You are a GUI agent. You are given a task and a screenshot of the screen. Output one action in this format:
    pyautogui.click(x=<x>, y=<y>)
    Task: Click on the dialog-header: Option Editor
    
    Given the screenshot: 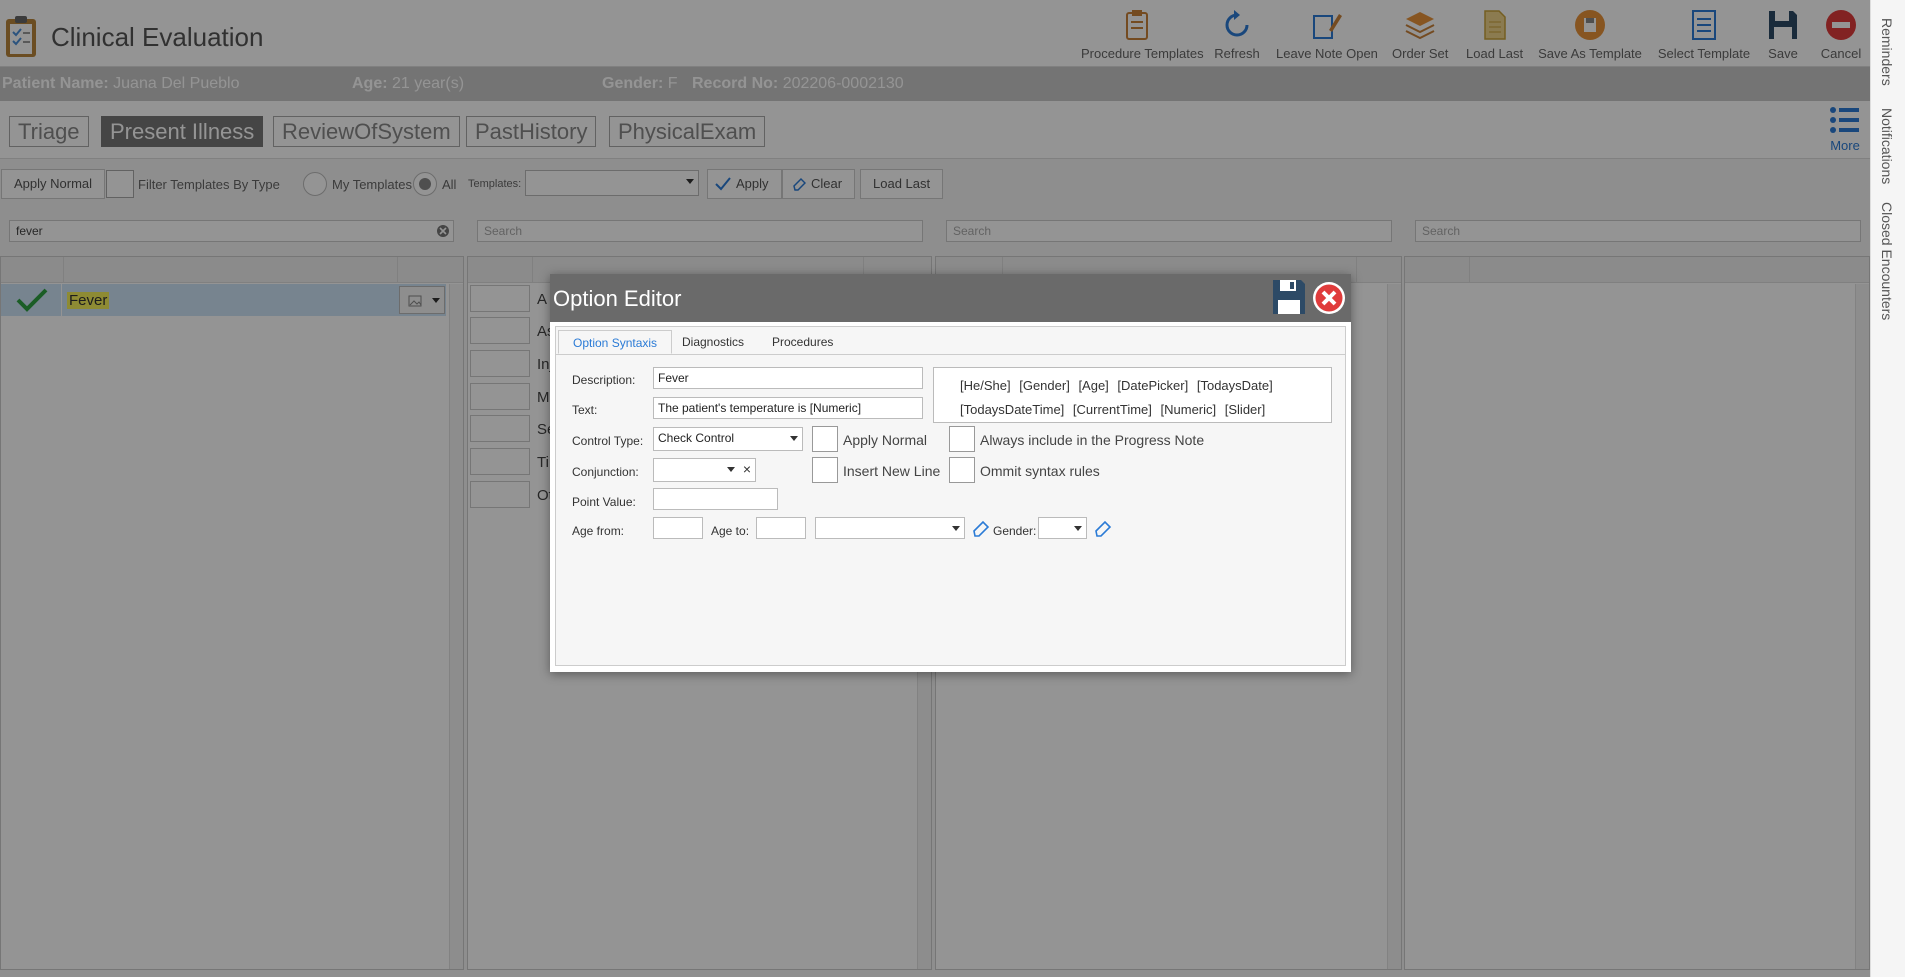 What is the action you would take?
    pyautogui.click(x=950, y=298)
    